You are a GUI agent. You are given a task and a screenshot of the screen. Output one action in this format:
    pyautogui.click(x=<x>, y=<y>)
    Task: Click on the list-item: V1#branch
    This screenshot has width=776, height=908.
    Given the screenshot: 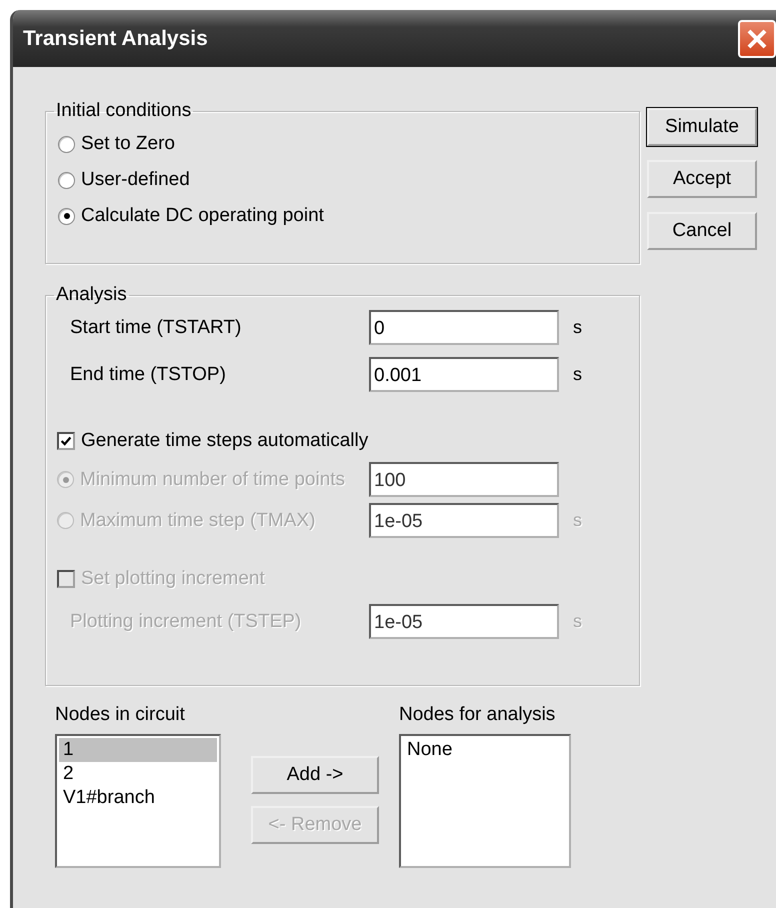 What is the action you would take?
    pyautogui.click(x=138, y=798)
    